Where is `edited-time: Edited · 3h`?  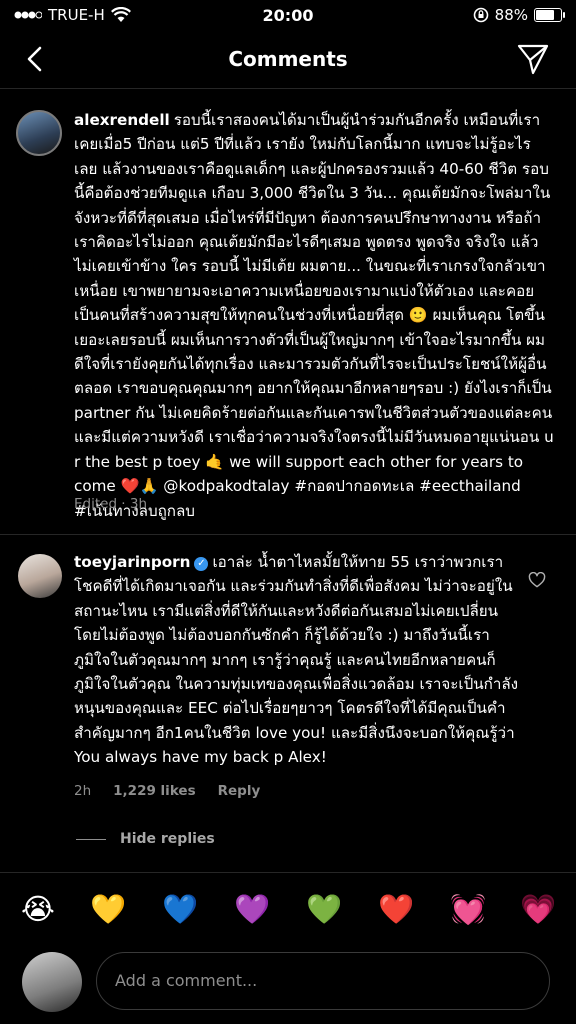
edited-time: Edited · 3h is located at coordinates (111, 504).